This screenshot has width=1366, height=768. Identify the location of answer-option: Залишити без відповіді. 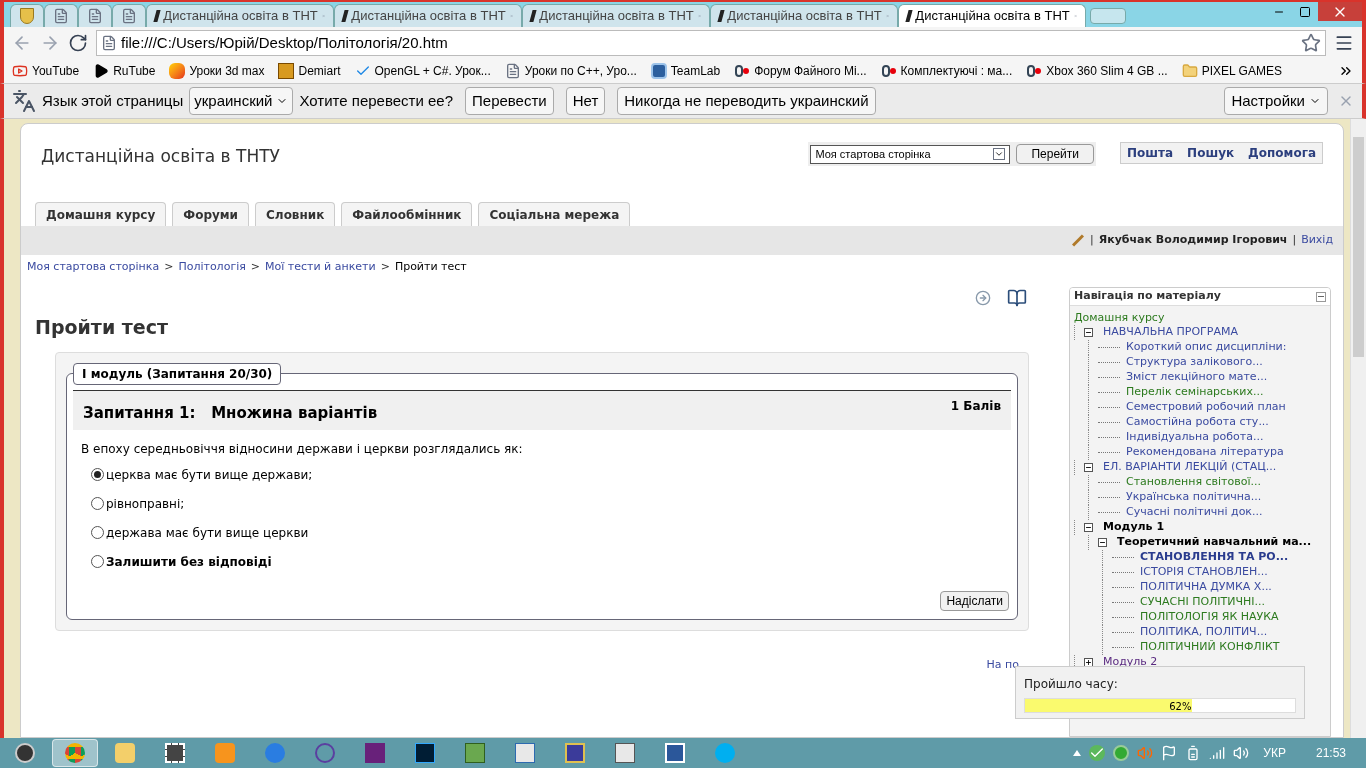
(551, 561).